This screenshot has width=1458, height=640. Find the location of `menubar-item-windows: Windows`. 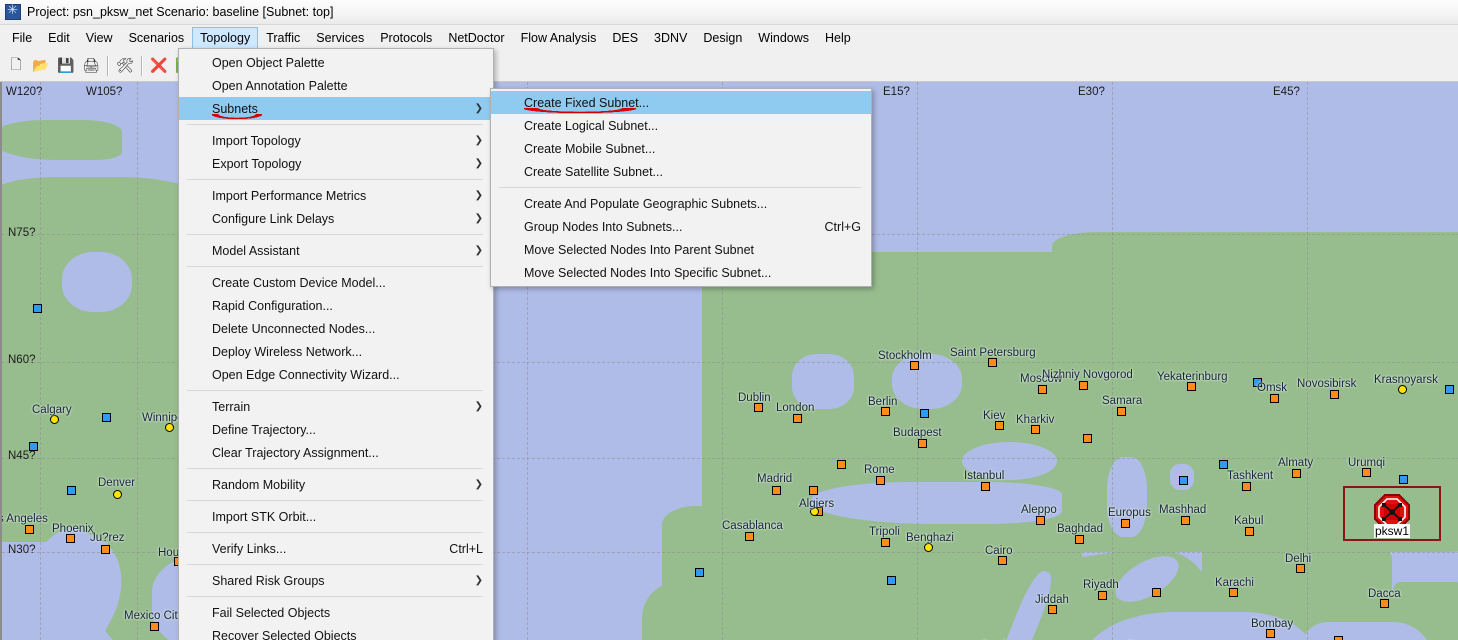

menubar-item-windows: Windows is located at coordinates (783, 38).